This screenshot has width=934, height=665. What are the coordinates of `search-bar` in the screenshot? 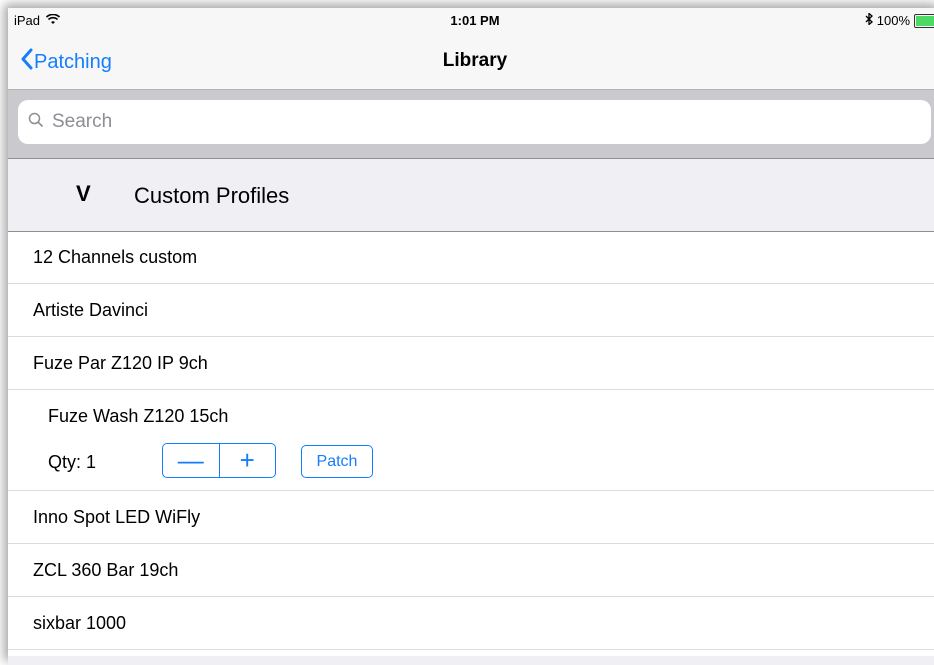 It's located at (471, 124).